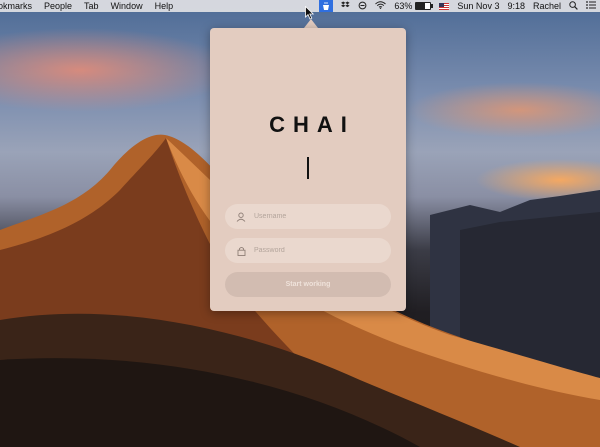 The image size is (600, 447). I want to click on dropbox-icon, so click(345, 6).